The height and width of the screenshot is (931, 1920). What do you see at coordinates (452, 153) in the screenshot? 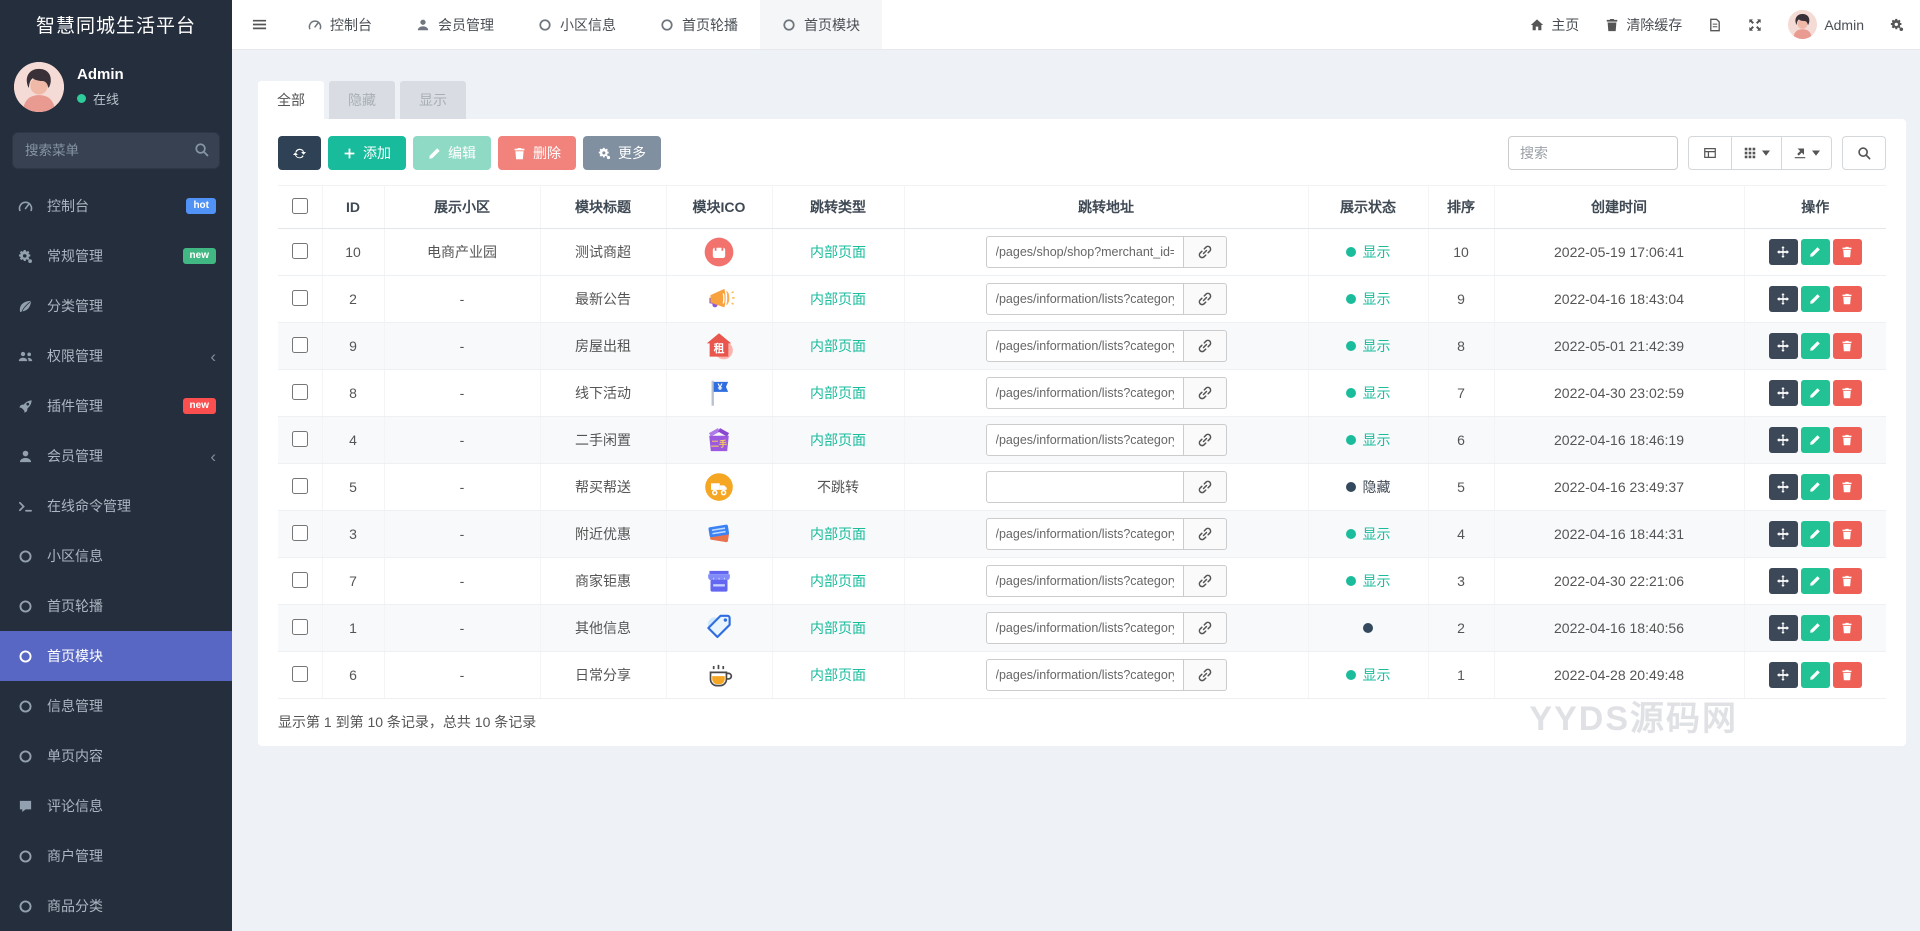
I see `edit-button: 编辑` at bounding box center [452, 153].